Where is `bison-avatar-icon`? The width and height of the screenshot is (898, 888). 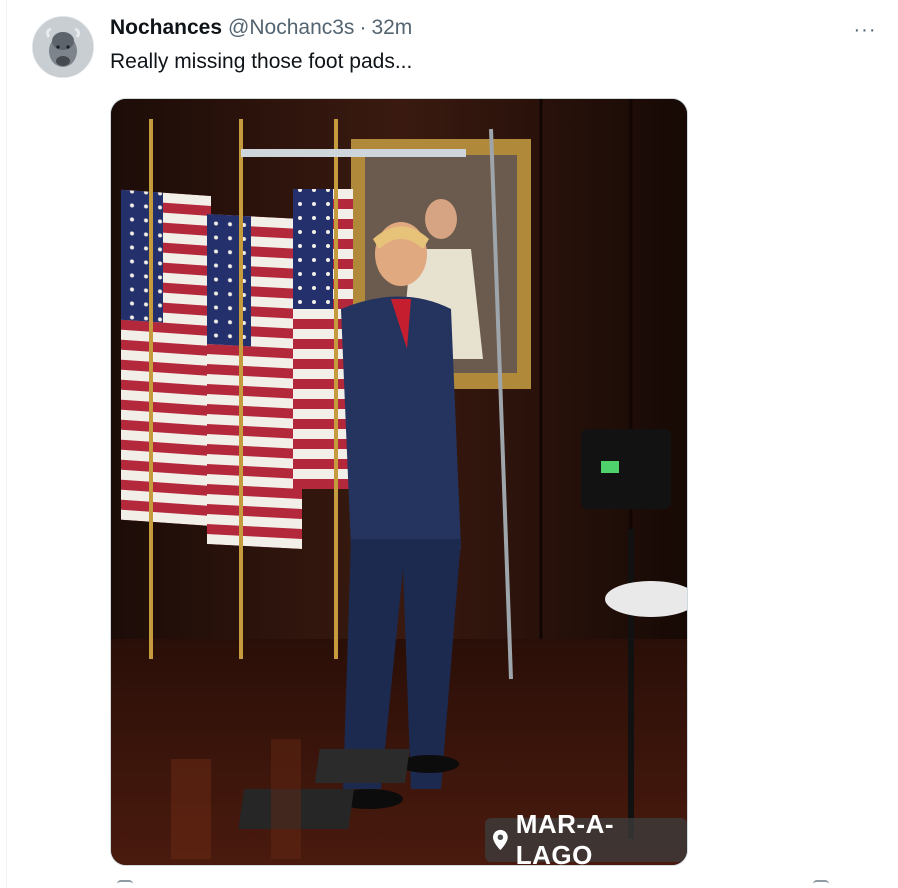
bison-avatar-icon is located at coordinates (63, 47).